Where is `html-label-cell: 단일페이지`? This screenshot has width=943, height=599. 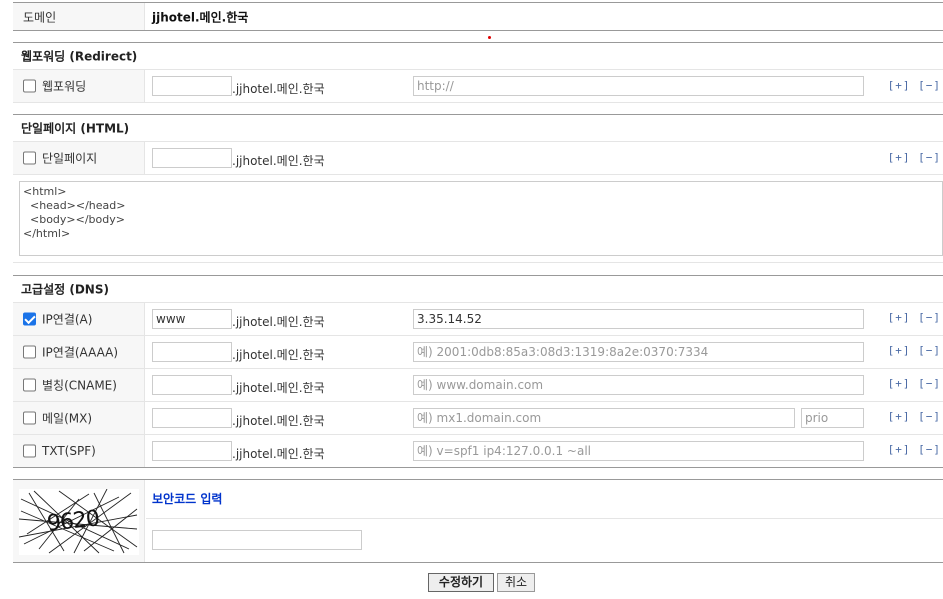 html-label-cell: 단일페이지 is located at coordinates (79, 158).